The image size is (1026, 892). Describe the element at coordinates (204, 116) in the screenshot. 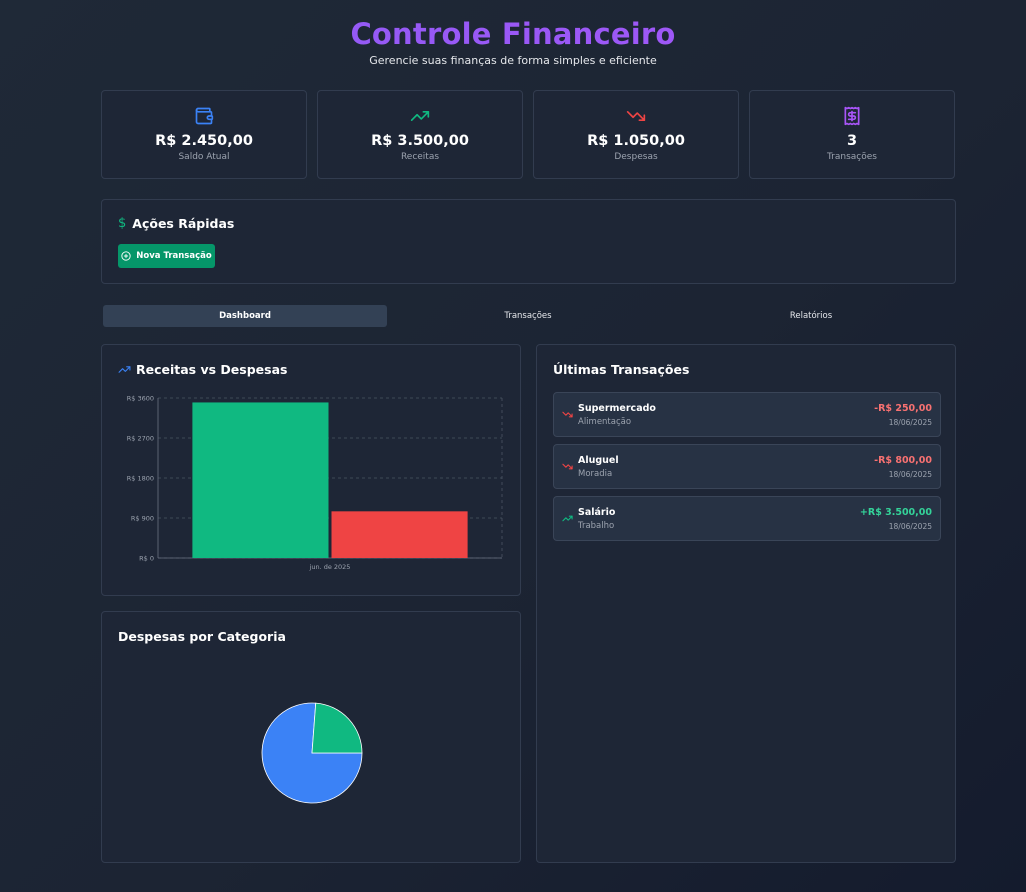

I see `wallet-icon` at that location.